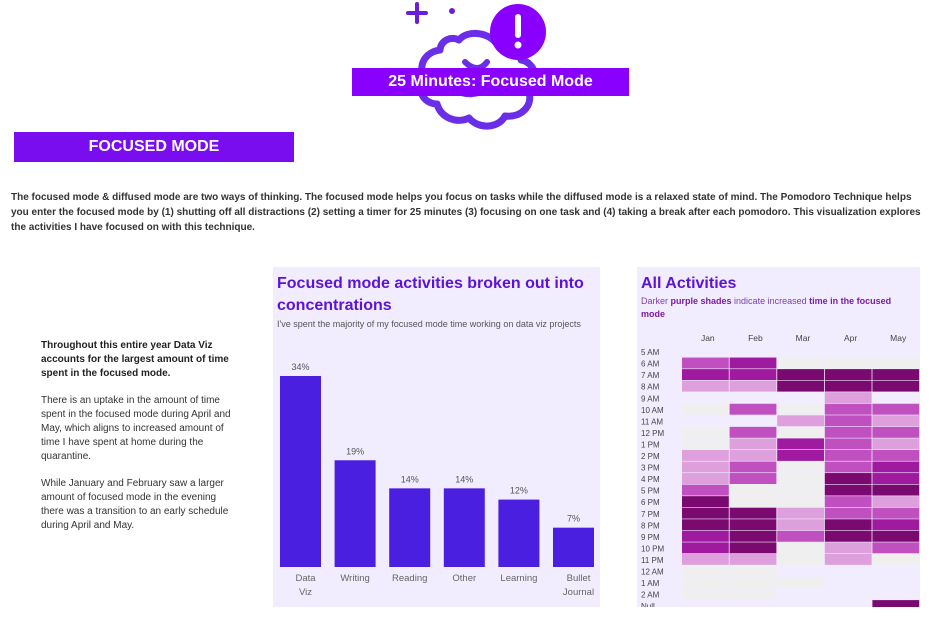 The image size is (939, 632). Describe the element at coordinates (652, 548) in the screenshot. I see `heatmap-row-label: 10 PM` at that location.